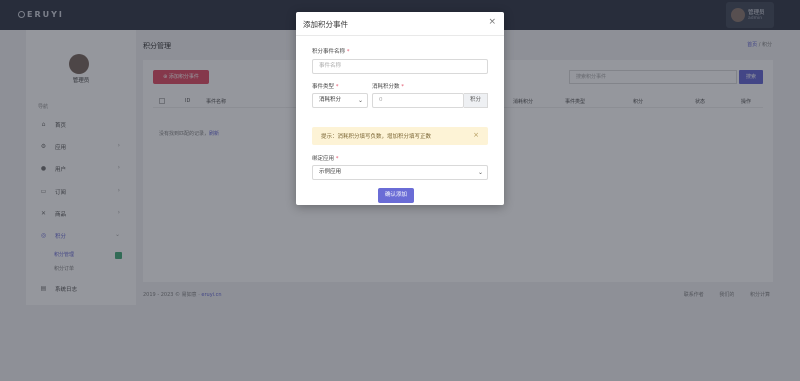 The width and height of the screenshot is (800, 381). I want to click on hint-alert: 提示：消耗积分填写负数，增加积分填写正数 ×, so click(400, 136).